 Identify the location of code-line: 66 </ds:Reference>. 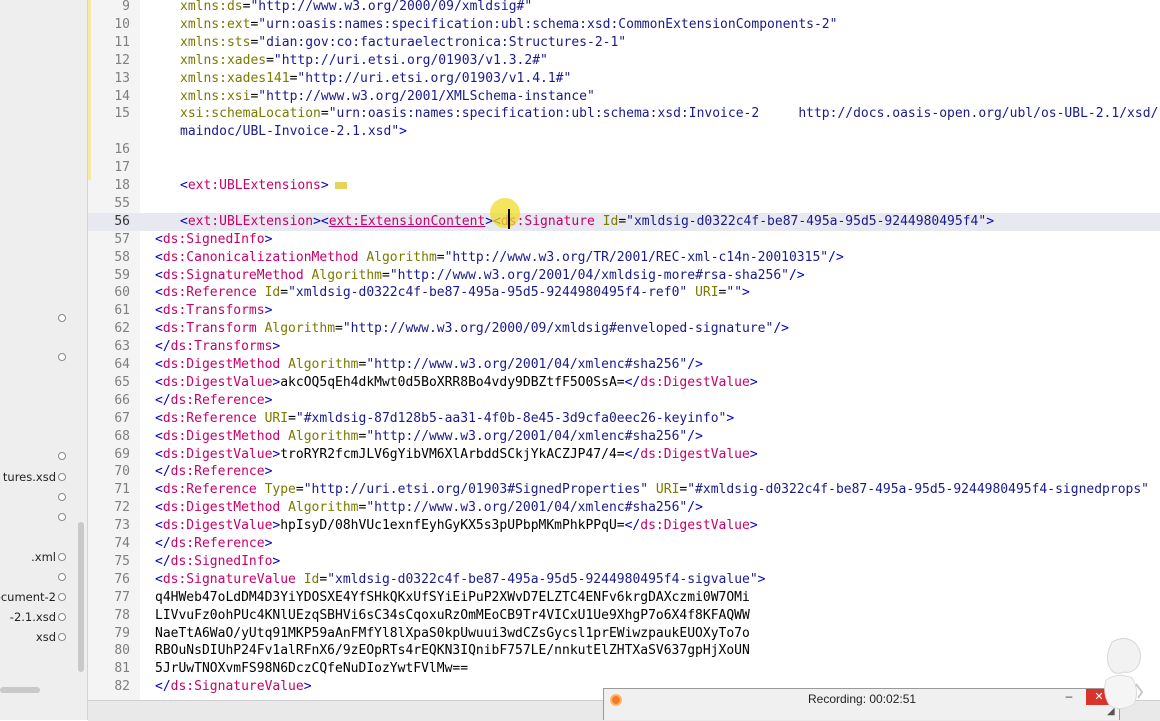
(624, 401).